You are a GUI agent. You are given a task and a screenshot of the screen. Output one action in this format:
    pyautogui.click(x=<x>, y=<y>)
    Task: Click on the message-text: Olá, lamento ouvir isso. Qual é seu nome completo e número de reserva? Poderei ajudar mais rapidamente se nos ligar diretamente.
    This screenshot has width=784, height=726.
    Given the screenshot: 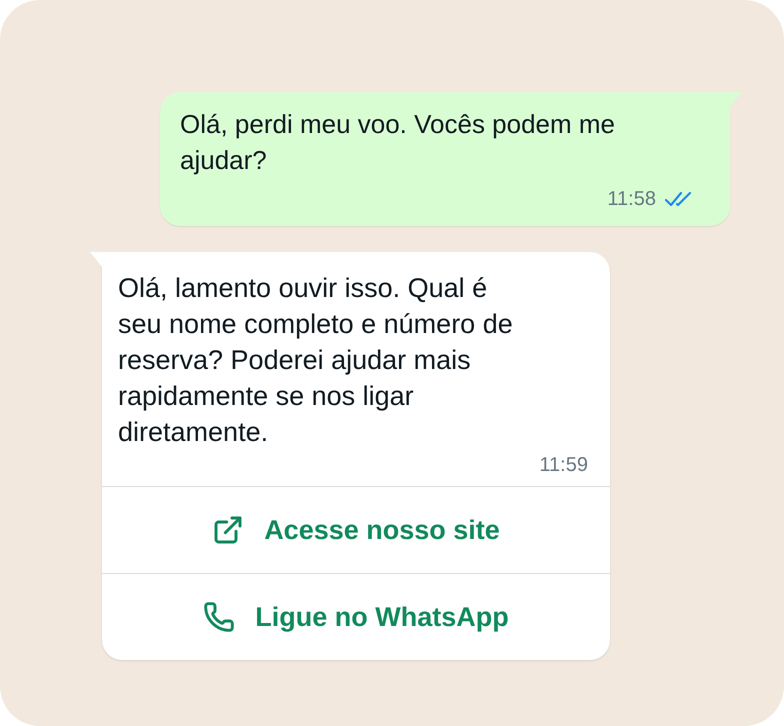 What is the action you would take?
    pyautogui.click(x=316, y=360)
    